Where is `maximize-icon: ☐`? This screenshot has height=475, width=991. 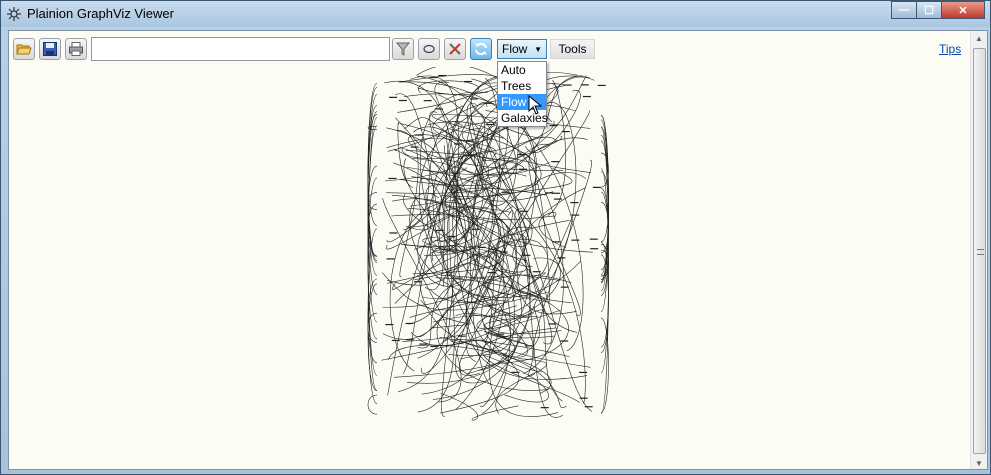
maximize-icon: ☐ is located at coordinates (929, 10).